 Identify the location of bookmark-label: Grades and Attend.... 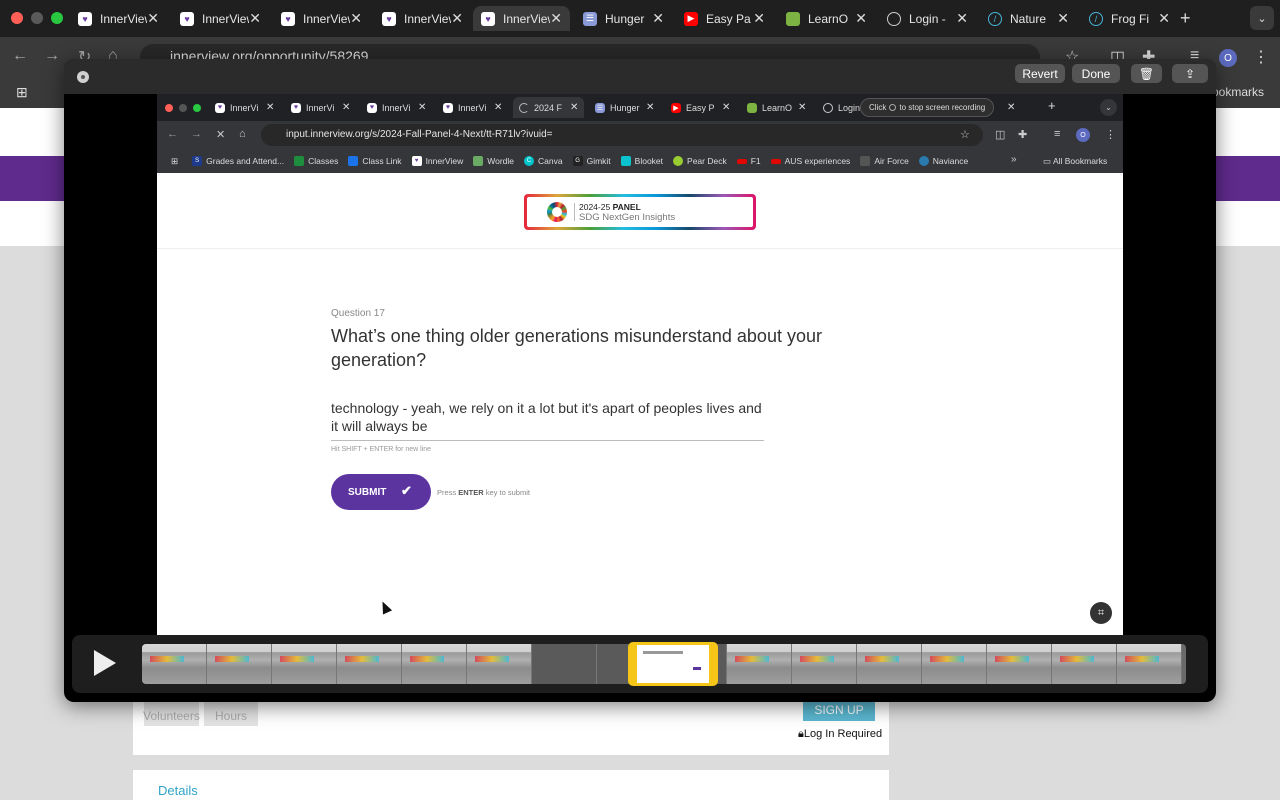
(245, 161).